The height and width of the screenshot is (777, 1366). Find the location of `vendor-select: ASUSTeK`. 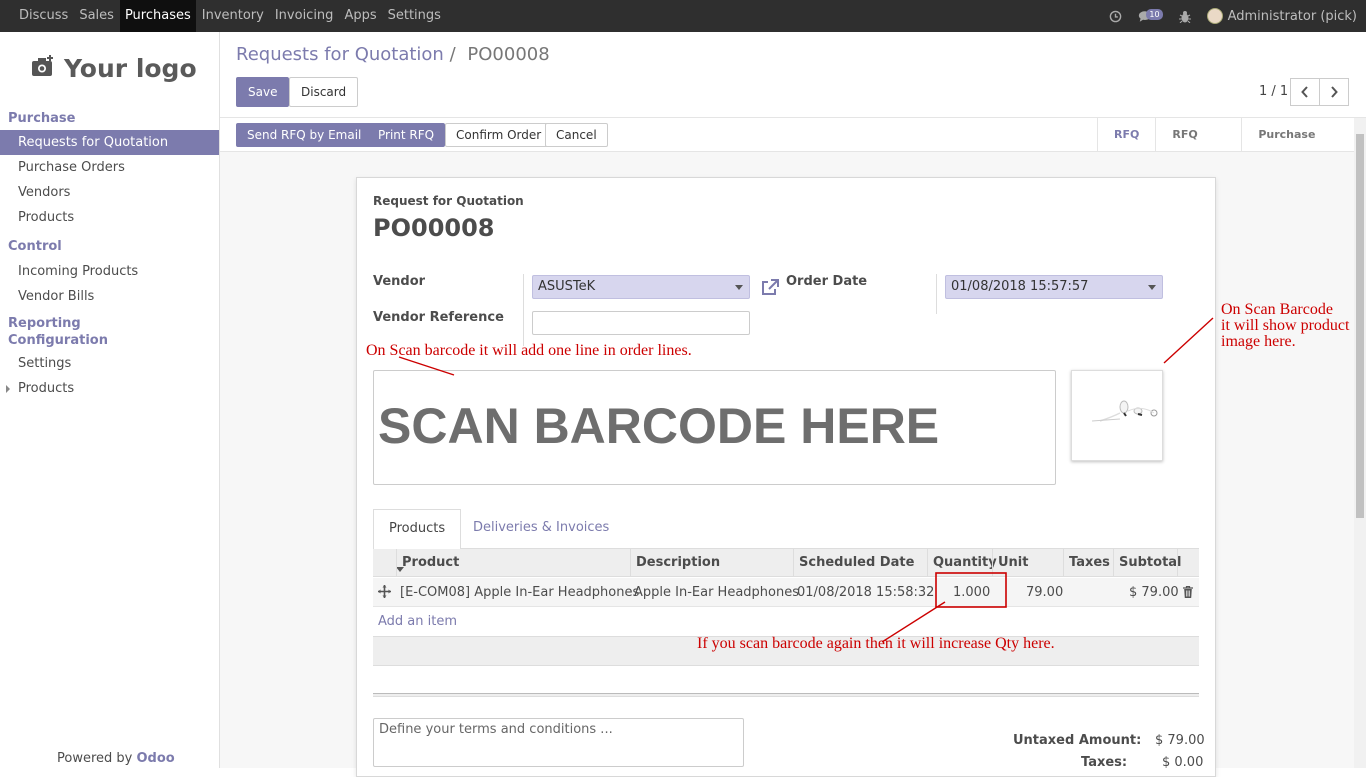

vendor-select: ASUSTeK is located at coordinates (641, 287).